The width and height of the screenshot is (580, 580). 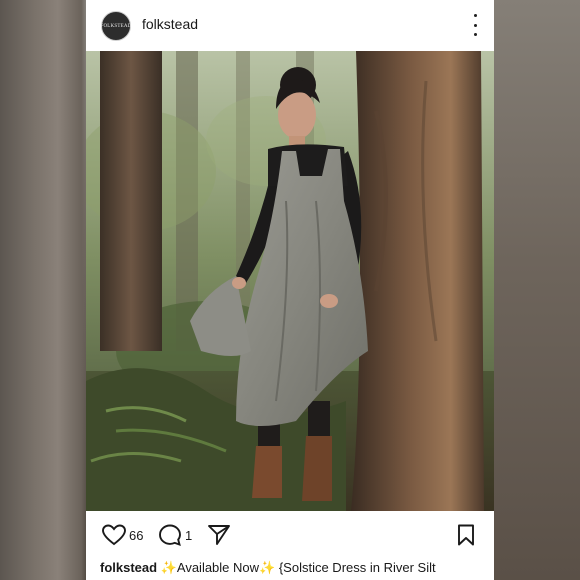 I want to click on save-button, so click(x=466, y=535).